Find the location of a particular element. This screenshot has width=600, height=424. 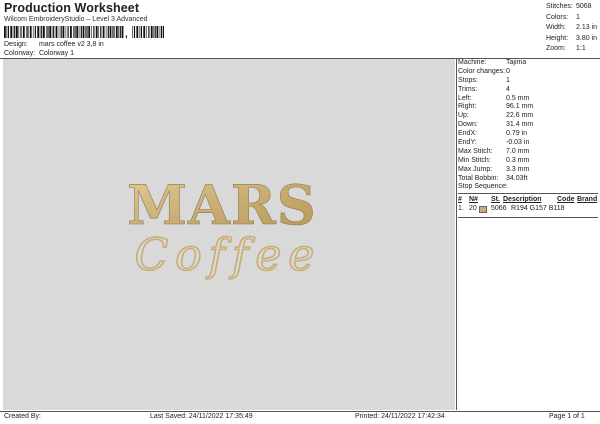

footer-saved: Last Saved: 24/11/2022 17:35:49 is located at coordinates (201, 416).